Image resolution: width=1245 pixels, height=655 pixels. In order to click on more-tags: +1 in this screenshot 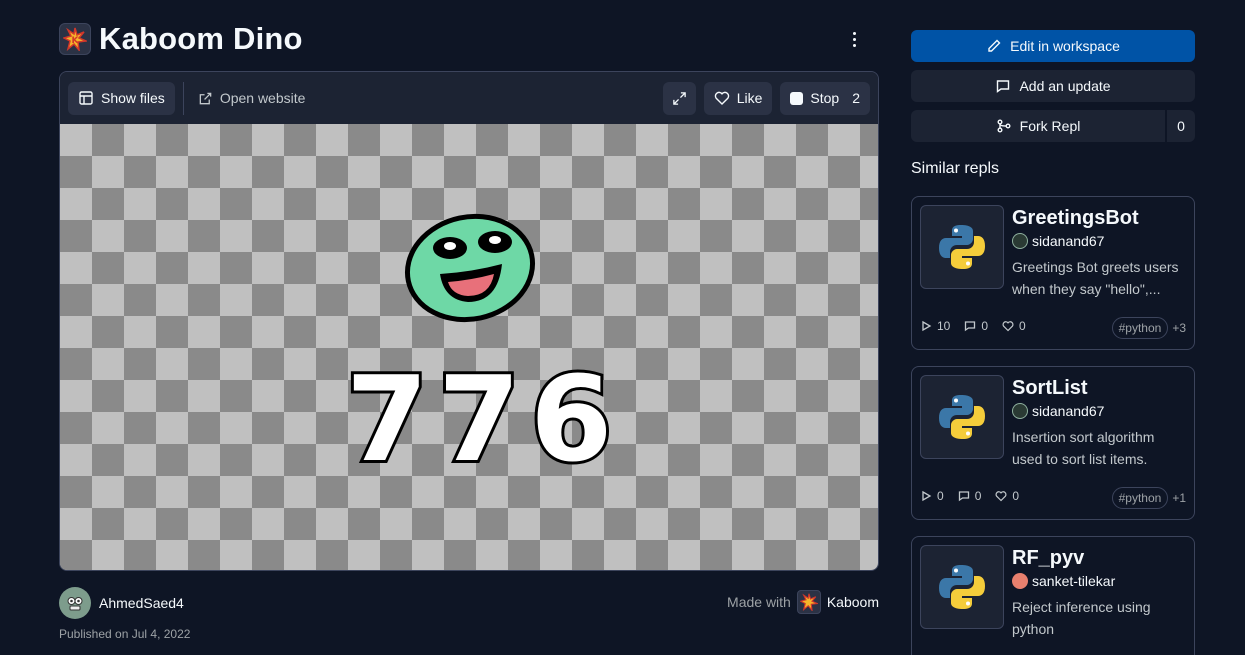, I will do `click(1179, 498)`.